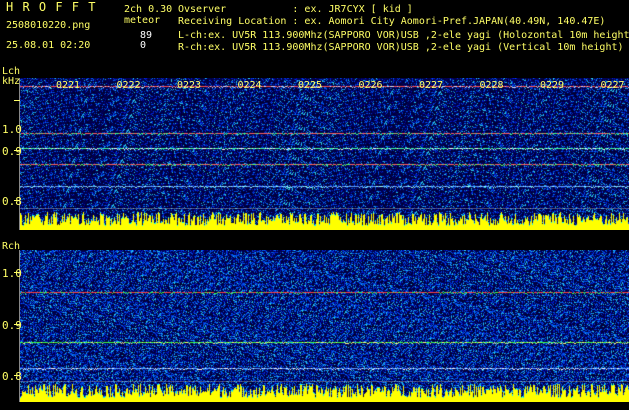  I want to click on lch-gridline, so click(324, 208).